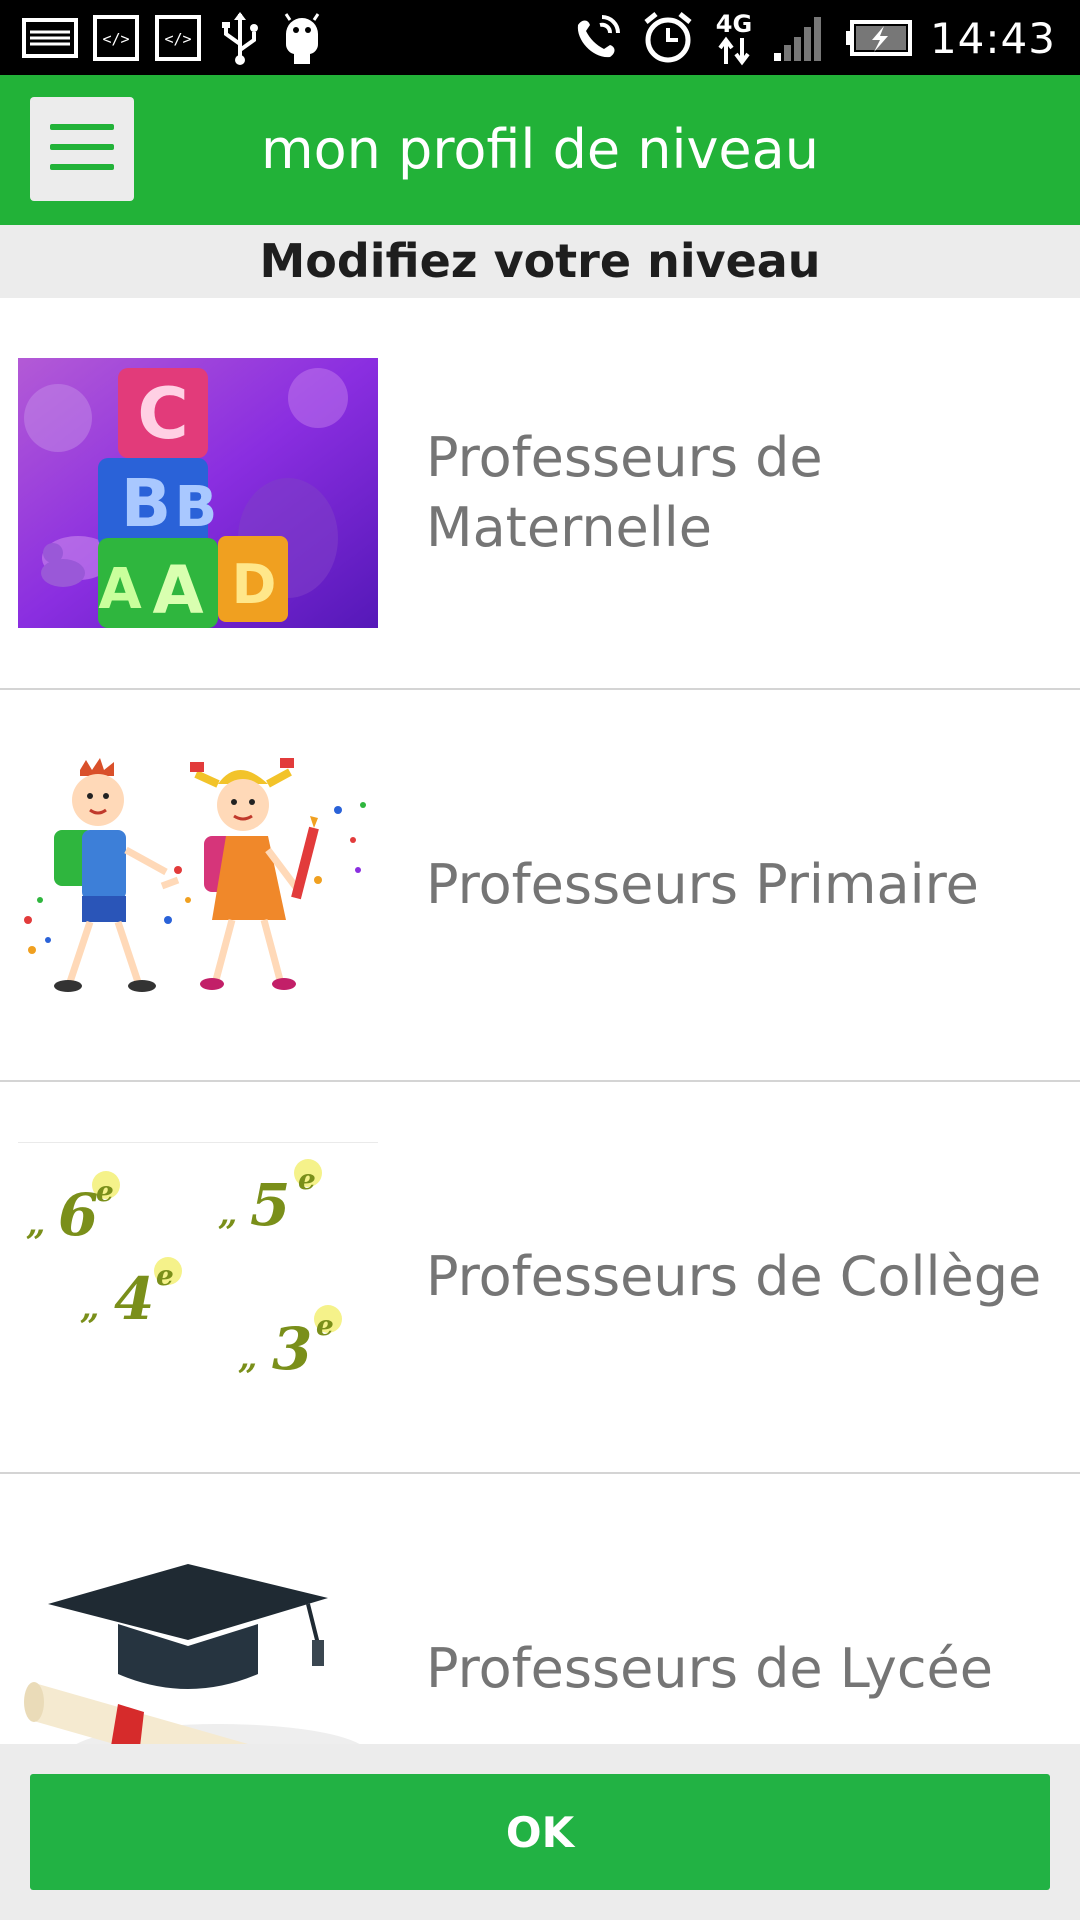 The image size is (1080, 1920). I want to click on page-title: mon profil de niveau, so click(540, 149).